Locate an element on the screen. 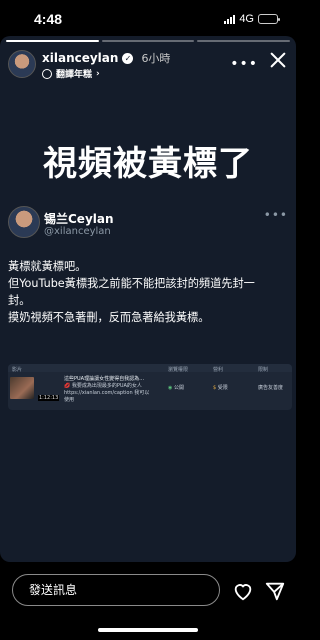  visibility-cell: ◉ 公開 is located at coordinates (176, 388).